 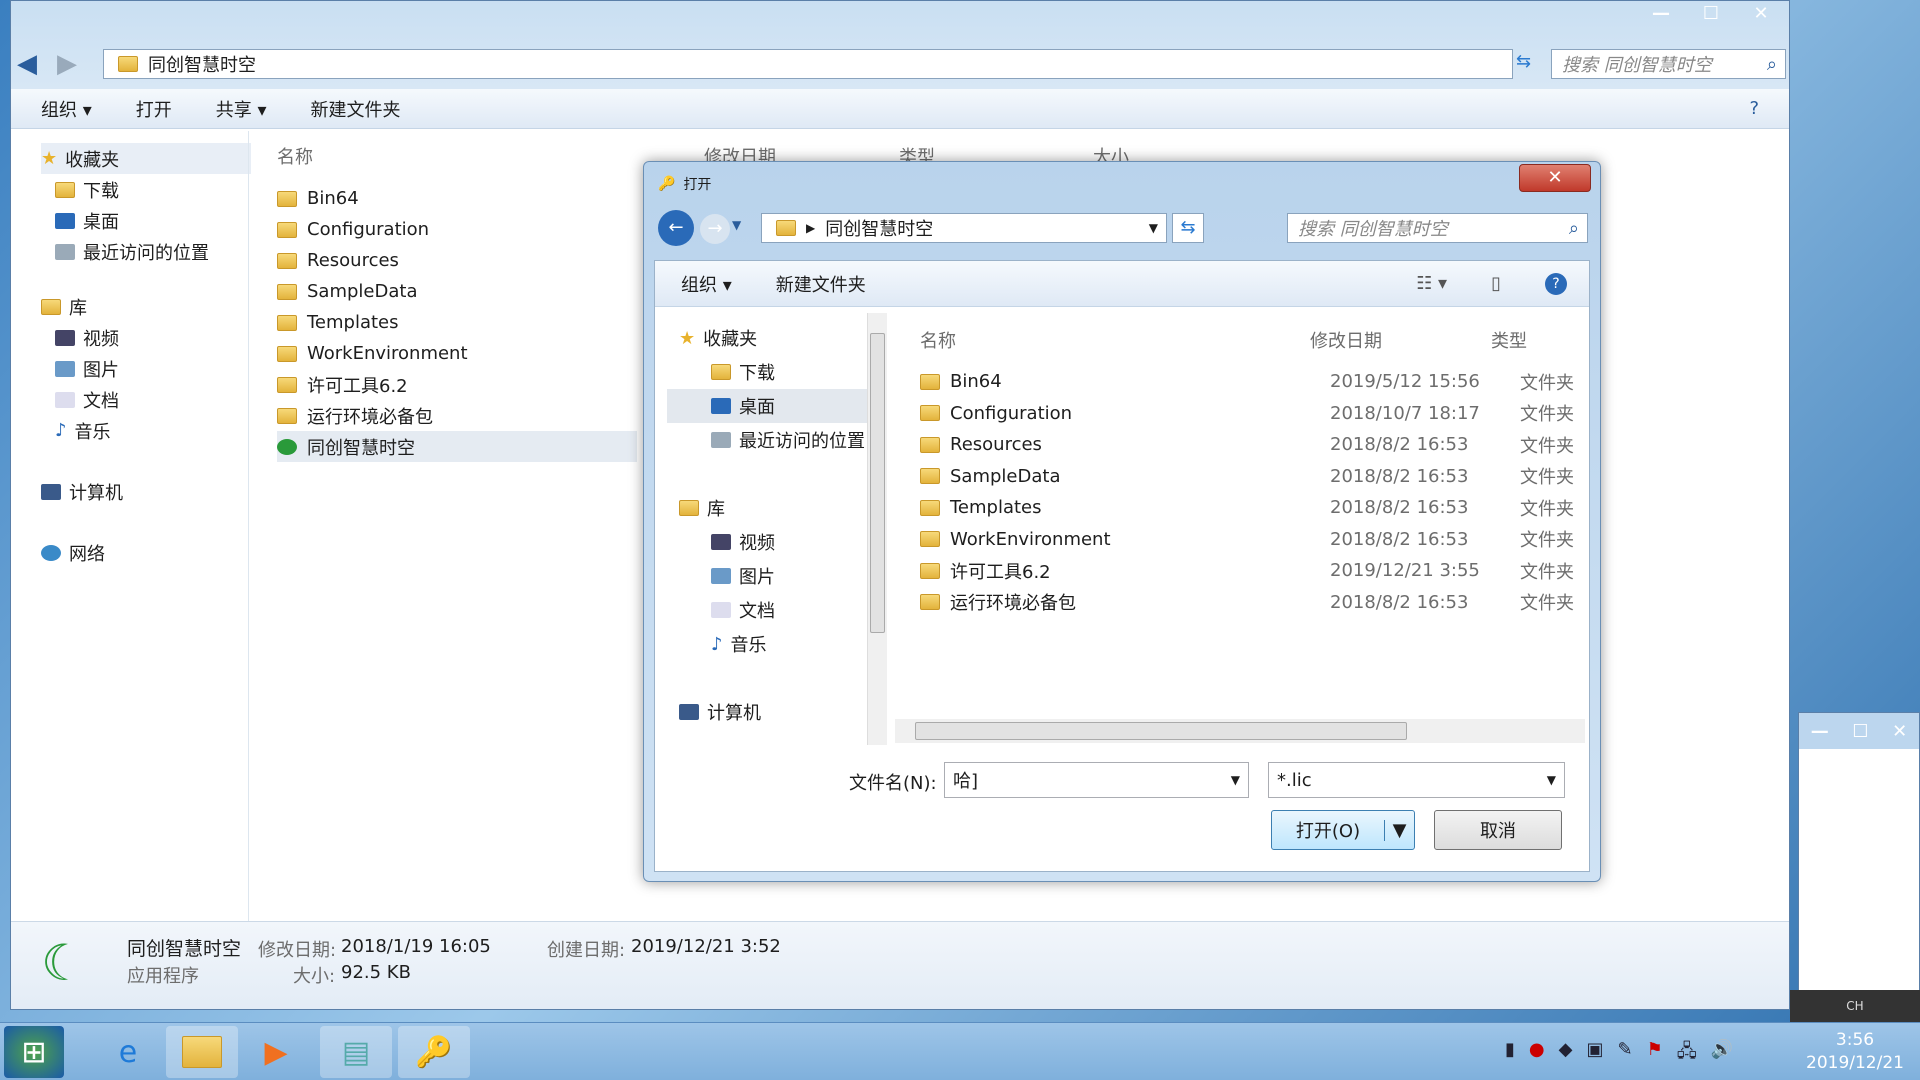 What do you see at coordinates (1250, 603) in the screenshot?
I see `file-row: 运行环境必备包 2018/8/2 16:53 文件夹` at bounding box center [1250, 603].